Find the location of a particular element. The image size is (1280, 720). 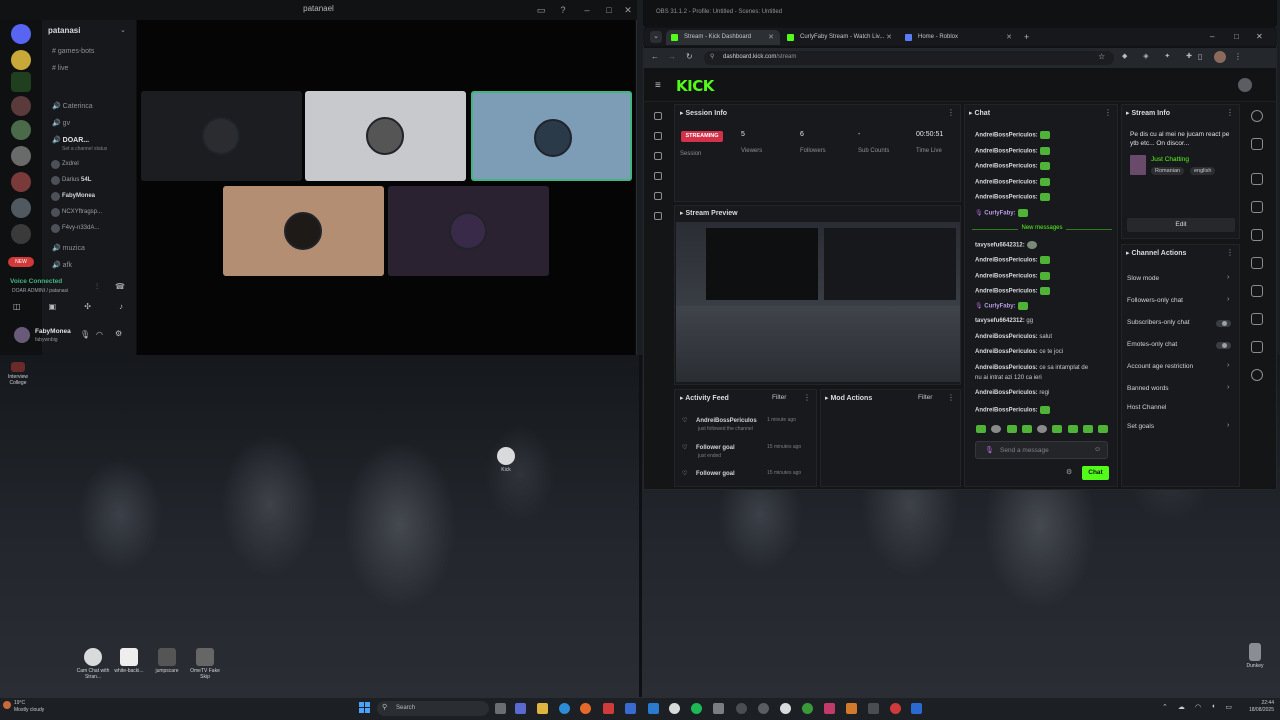

chat-message-continued: nu ai intrat azi 120 ca ieri is located at coordinates (1008, 378).